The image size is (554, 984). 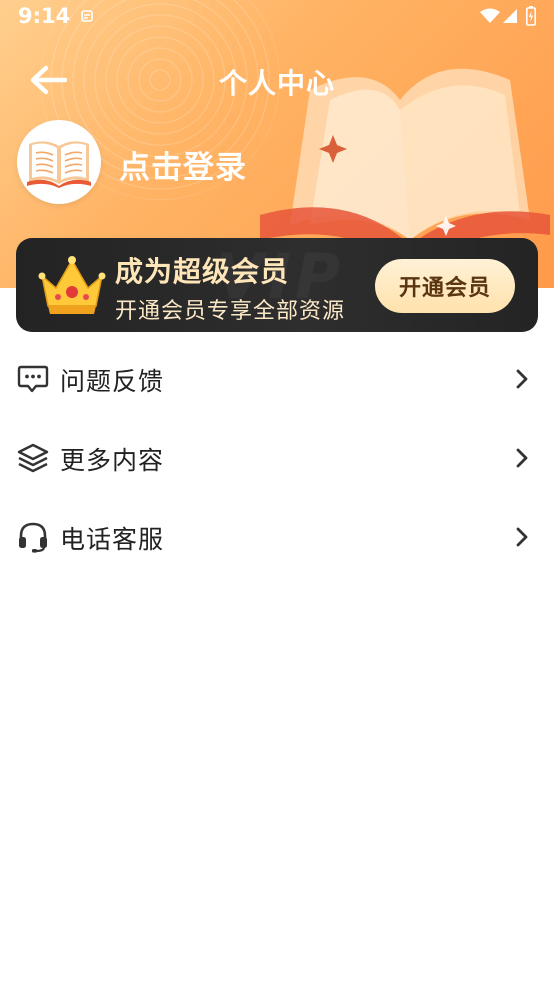 What do you see at coordinates (33, 537) in the screenshot?
I see `headset-icon` at bounding box center [33, 537].